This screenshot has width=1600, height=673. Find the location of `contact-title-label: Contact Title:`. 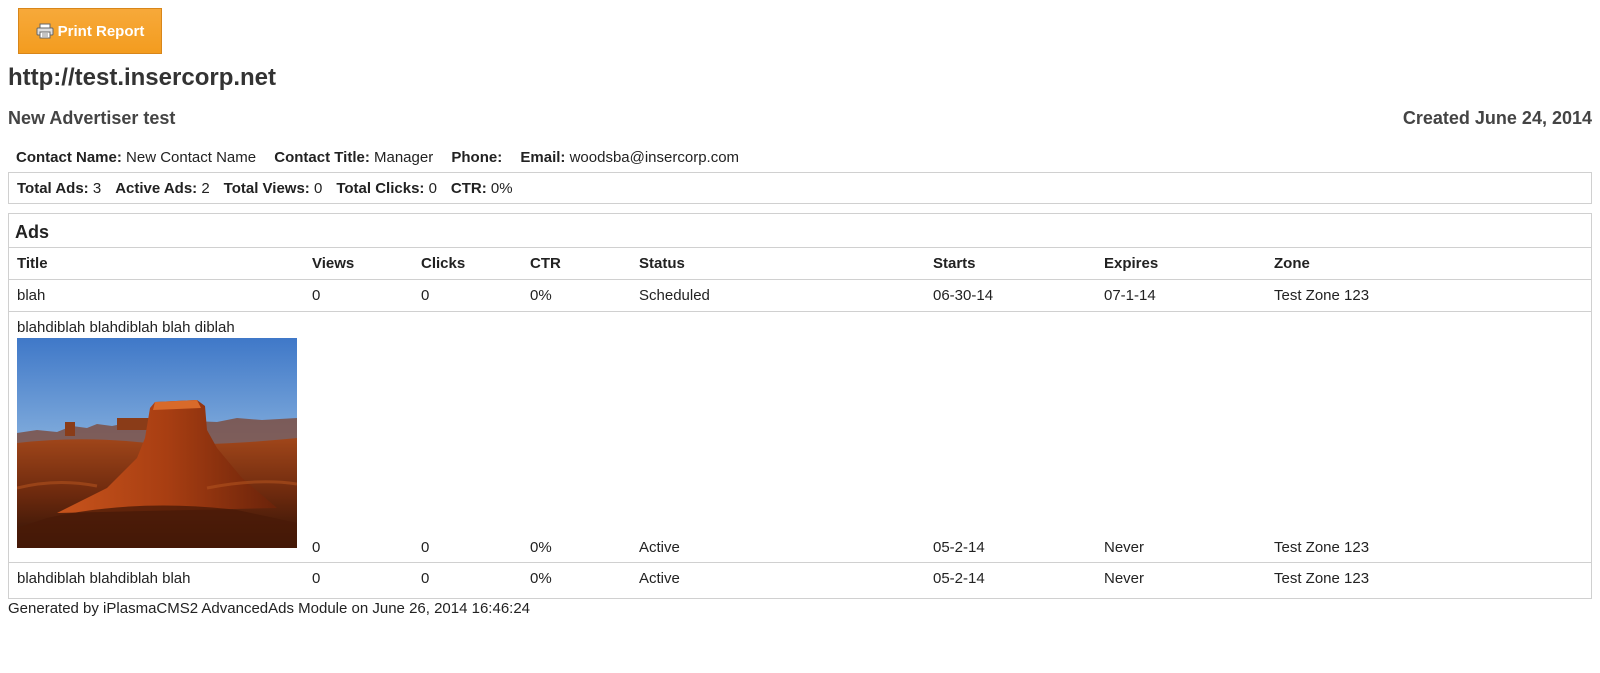

contact-title-label: Contact Title: is located at coordinates (322, 157).